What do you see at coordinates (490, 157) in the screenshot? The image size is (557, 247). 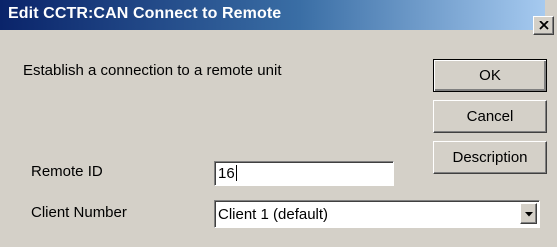 I see `description-button: Description` at bounding box center [490, 157].